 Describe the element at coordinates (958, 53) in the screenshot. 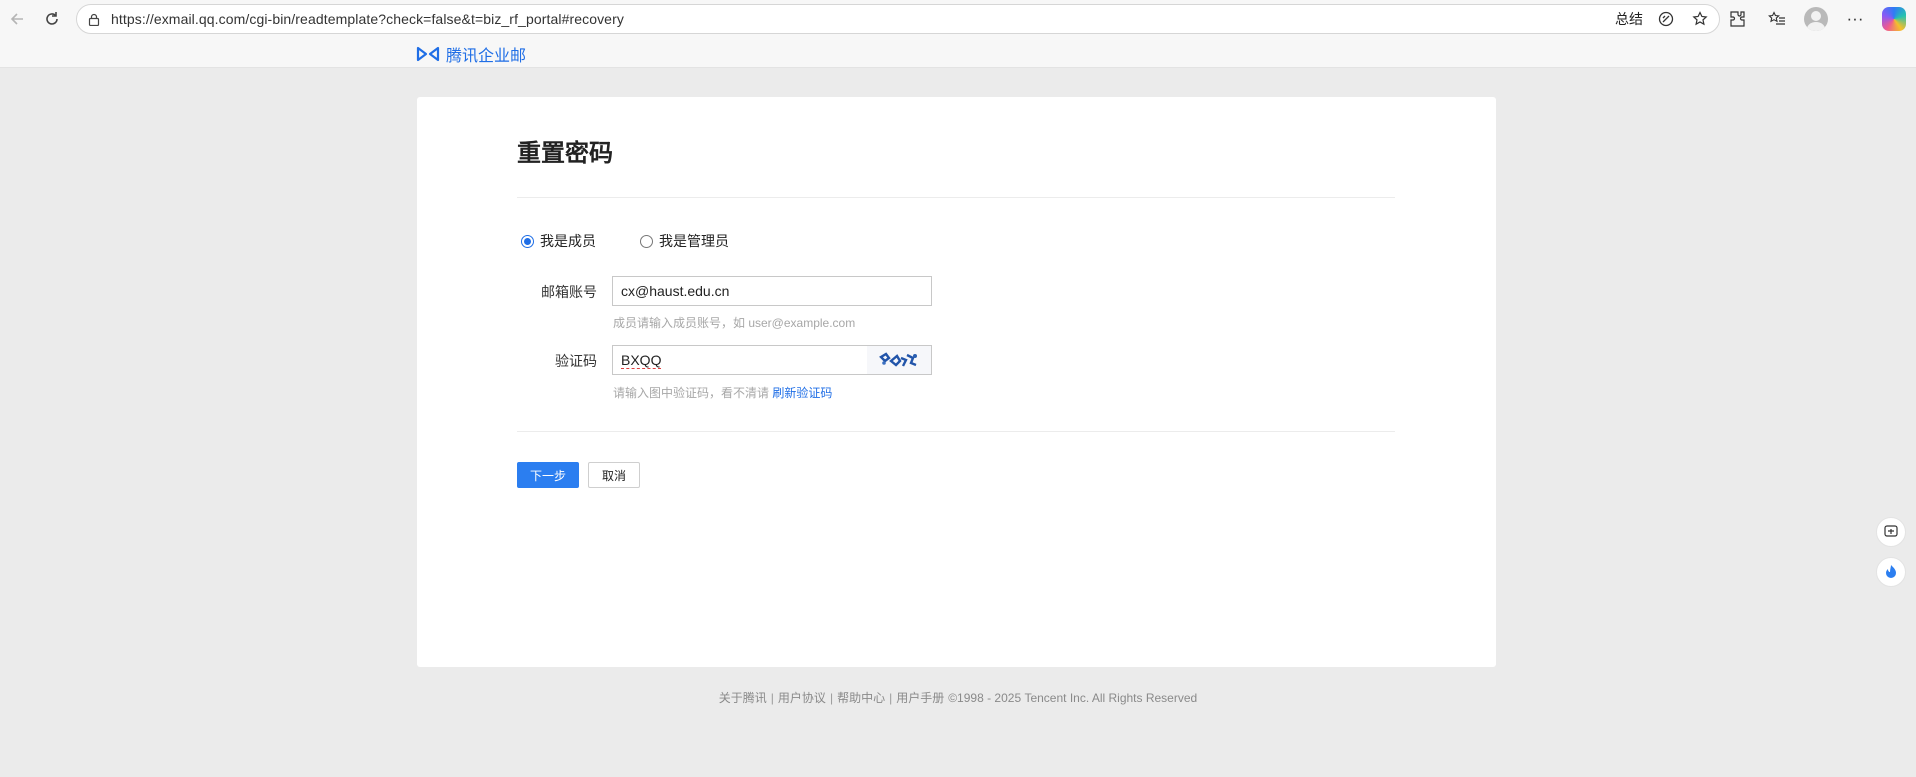

I see `site-header: 腾讯企业邮` at that location.